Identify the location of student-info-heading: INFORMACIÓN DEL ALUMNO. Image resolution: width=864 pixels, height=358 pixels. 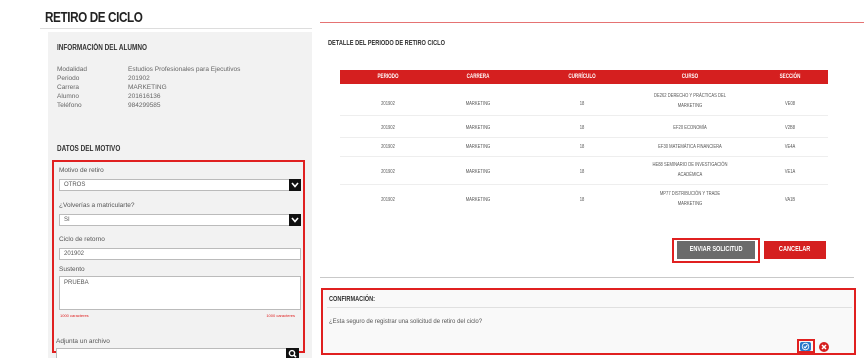
(102, 47).